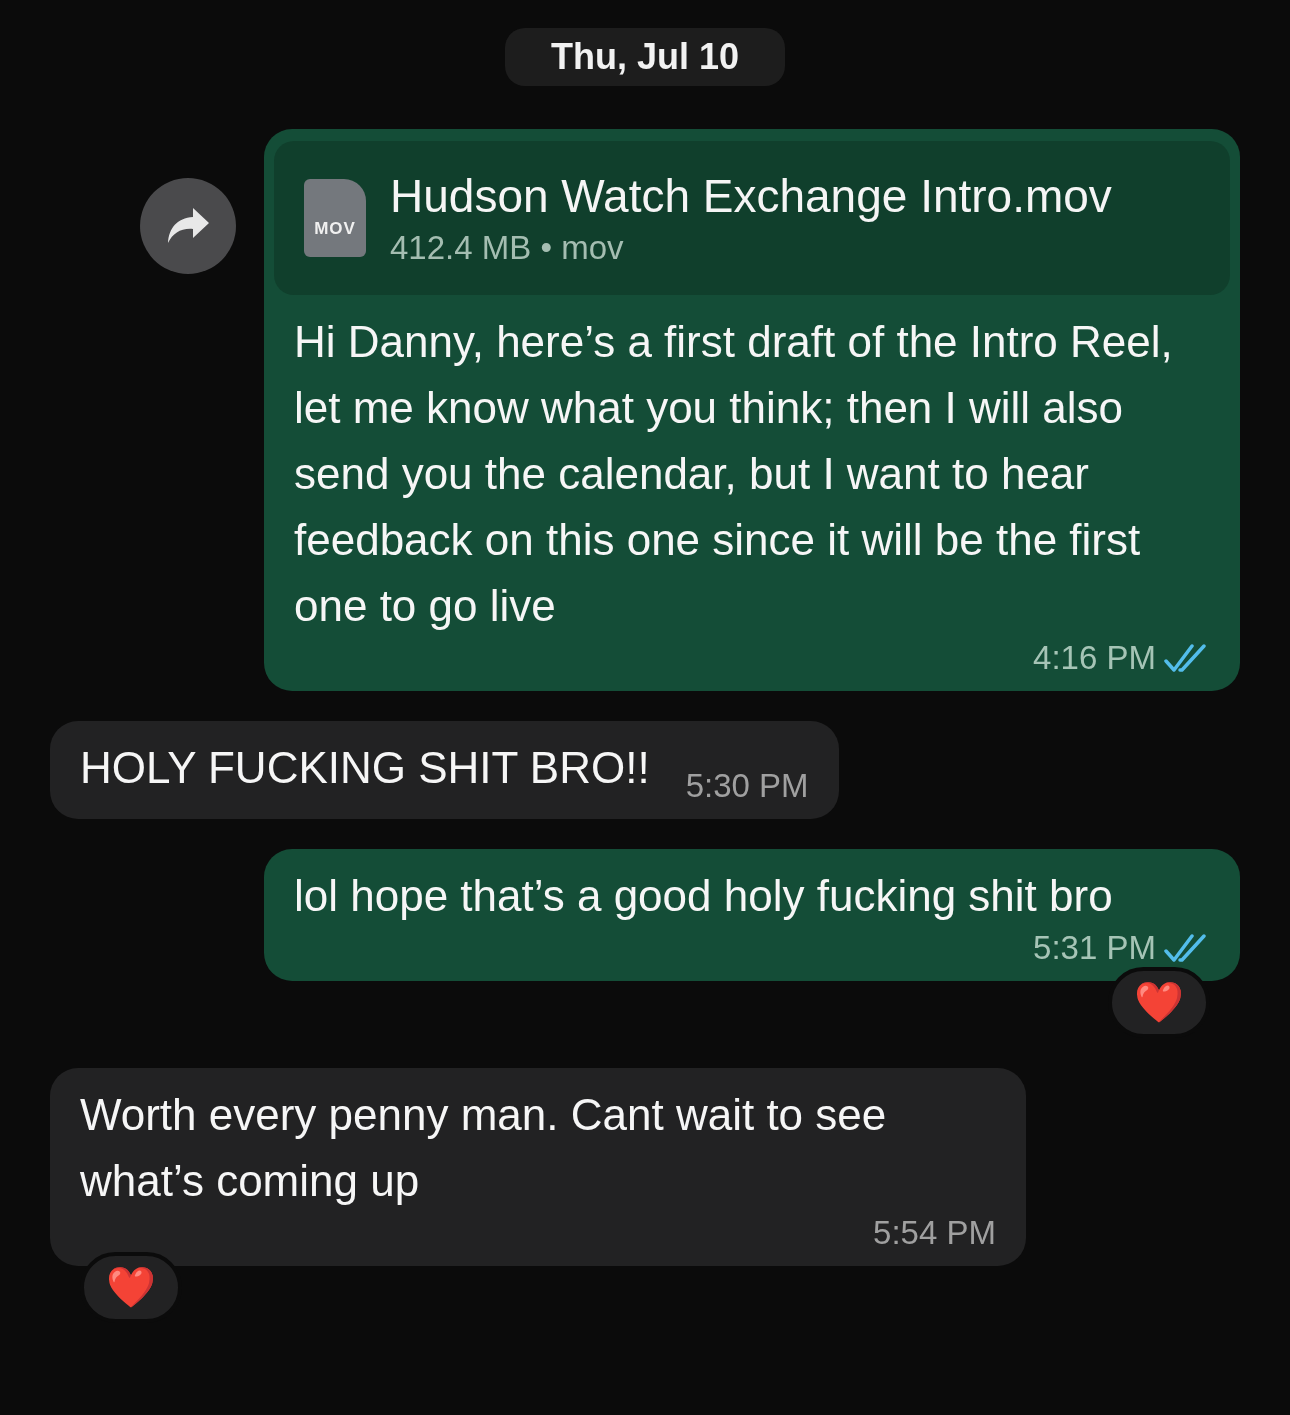  What do you see at coordinates (934, 1233) in the screenshot?
I see `message-time: 5:54 PM` at bounding box center [934, 1233].